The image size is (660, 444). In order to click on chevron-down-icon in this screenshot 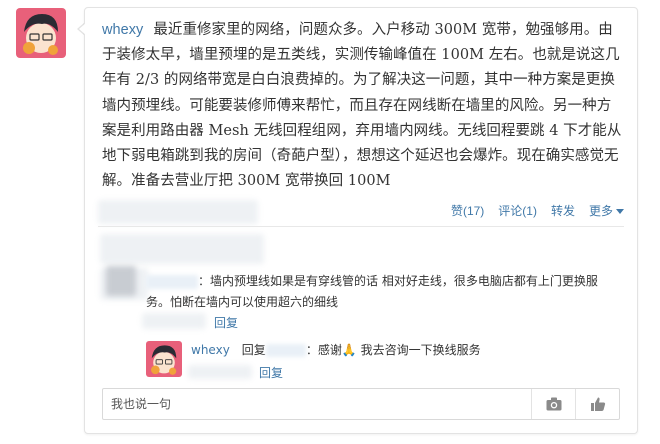, I will do `click(620, 212)`.